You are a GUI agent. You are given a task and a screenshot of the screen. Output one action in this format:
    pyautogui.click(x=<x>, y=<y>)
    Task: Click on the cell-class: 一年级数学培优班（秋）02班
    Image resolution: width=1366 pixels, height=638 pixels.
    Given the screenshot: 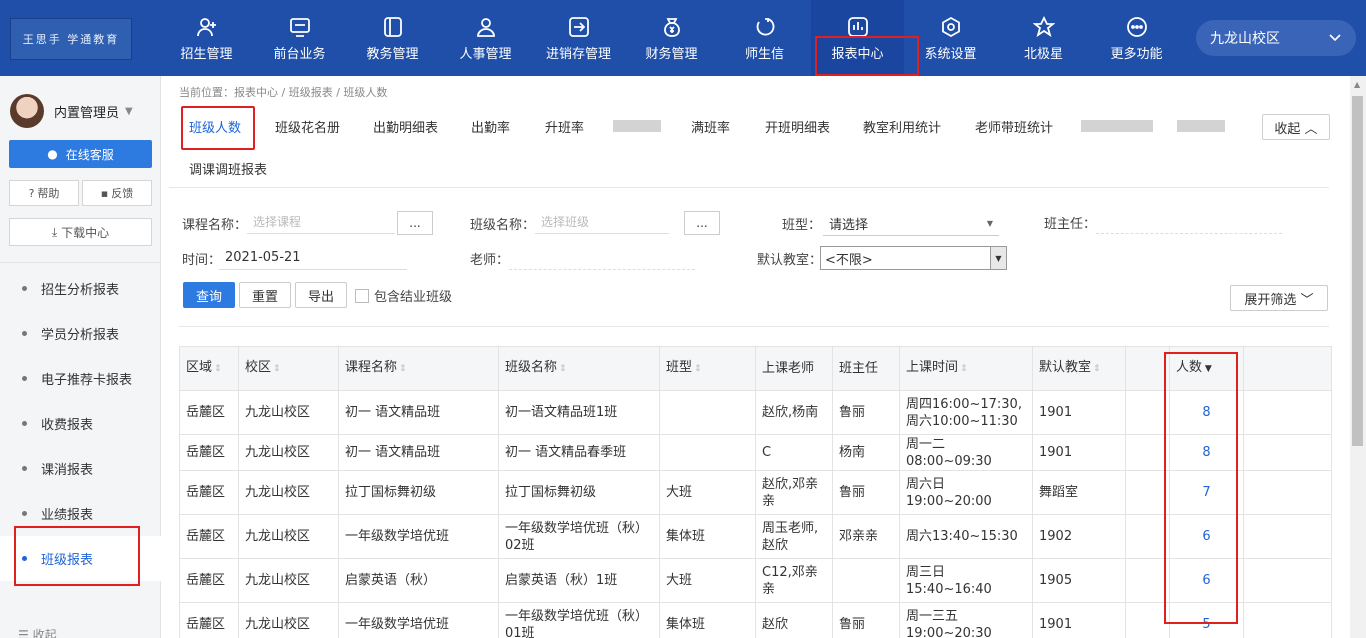 What is the action you would take?
    pyautogui.click(x=579, y=536)
    